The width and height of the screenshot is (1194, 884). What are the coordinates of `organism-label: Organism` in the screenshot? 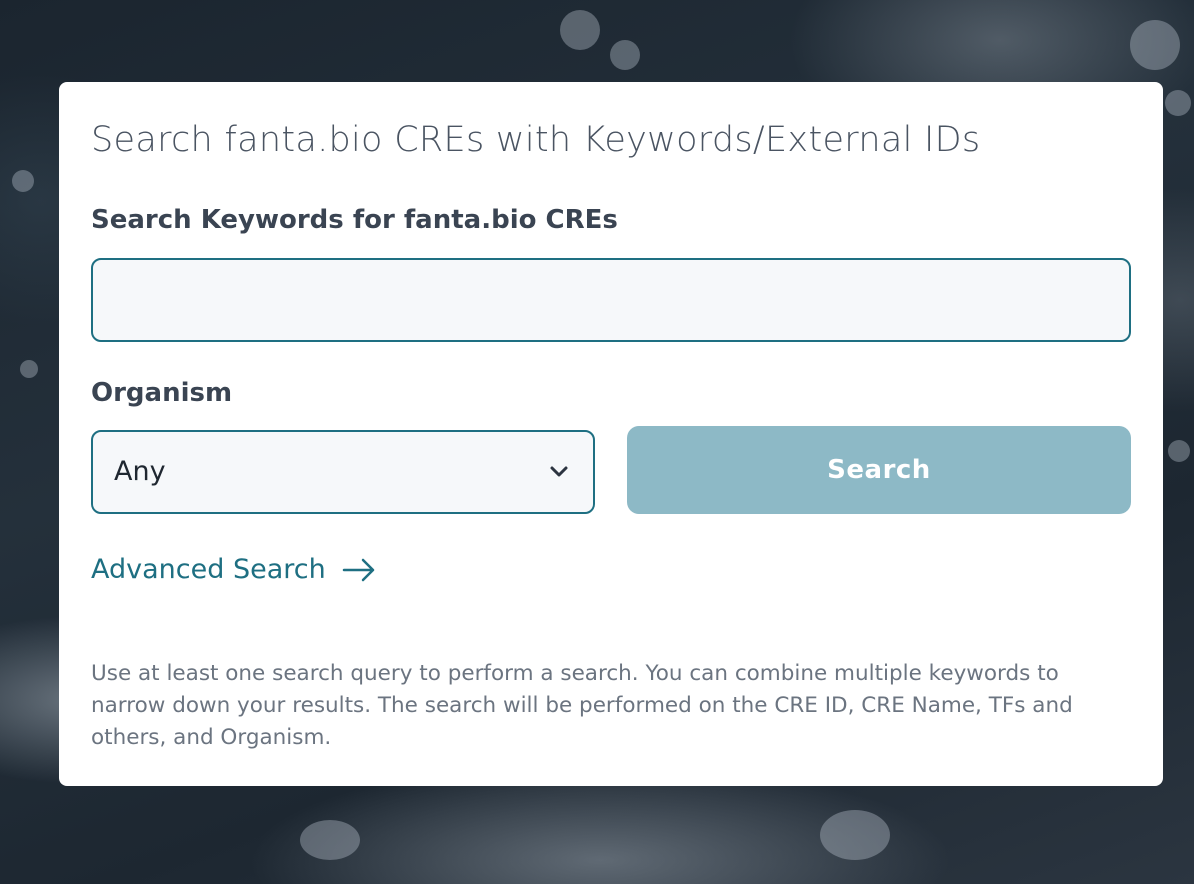 It's located at (162, 393).